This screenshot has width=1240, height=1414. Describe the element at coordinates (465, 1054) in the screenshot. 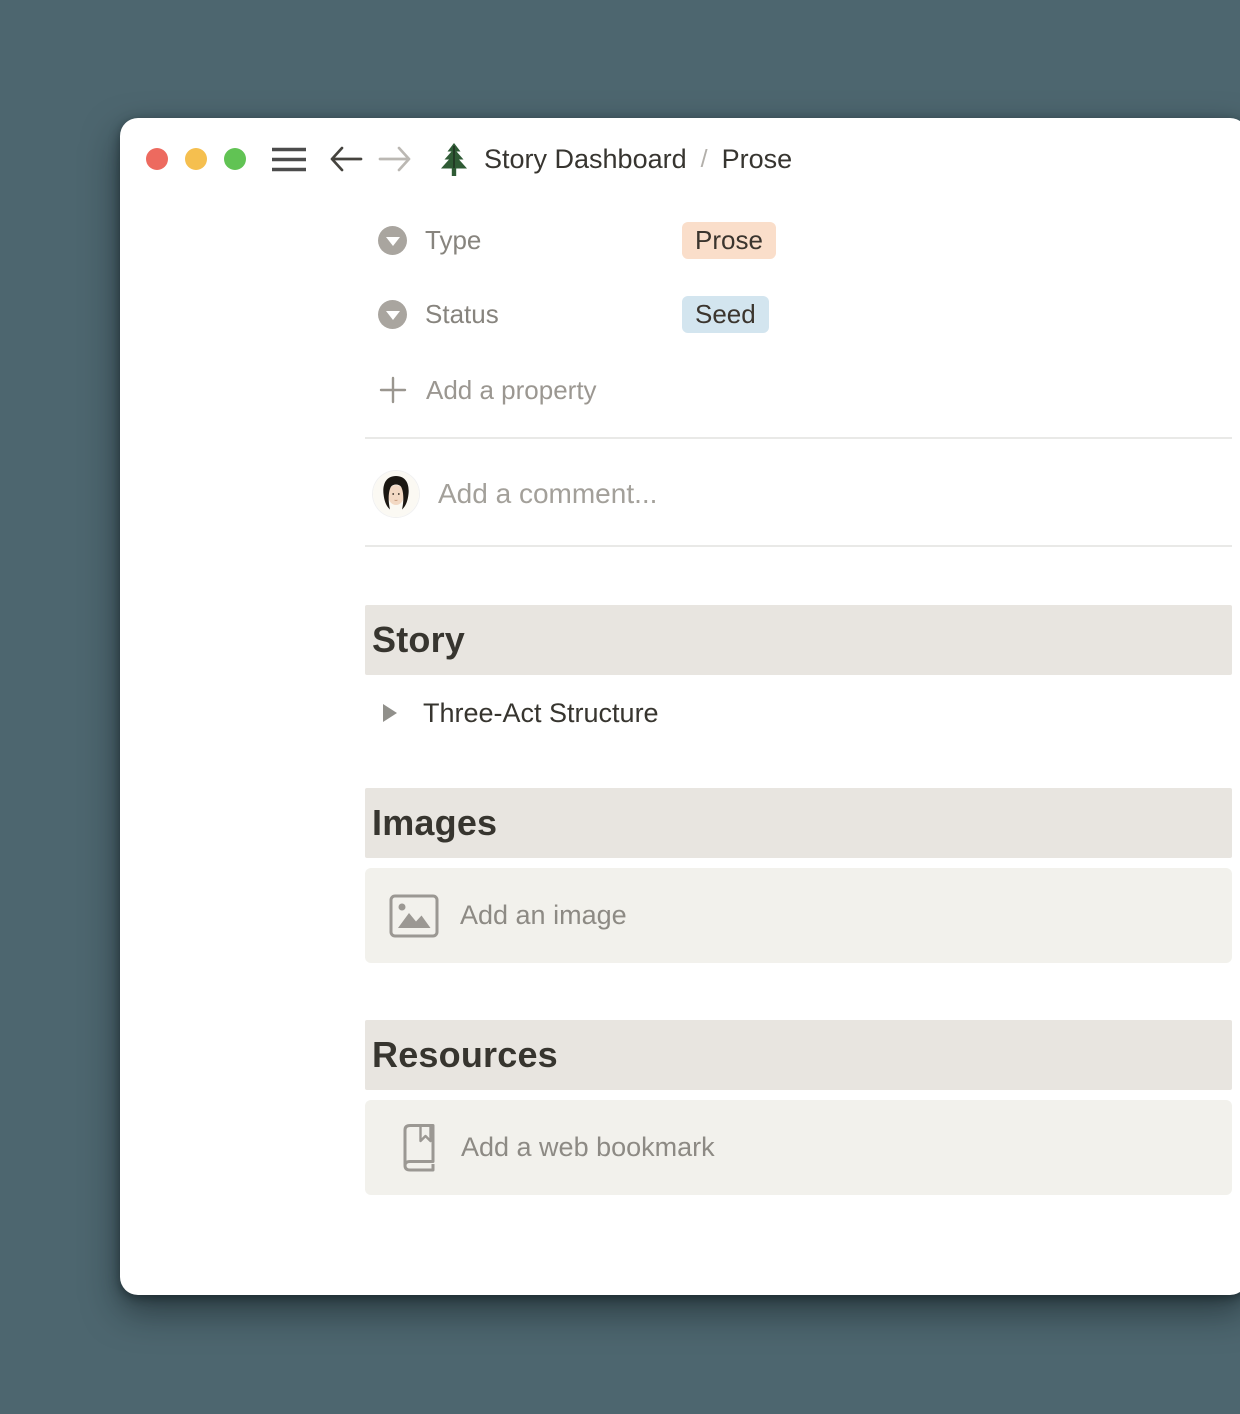

I see `section-title: Resources` at that location.